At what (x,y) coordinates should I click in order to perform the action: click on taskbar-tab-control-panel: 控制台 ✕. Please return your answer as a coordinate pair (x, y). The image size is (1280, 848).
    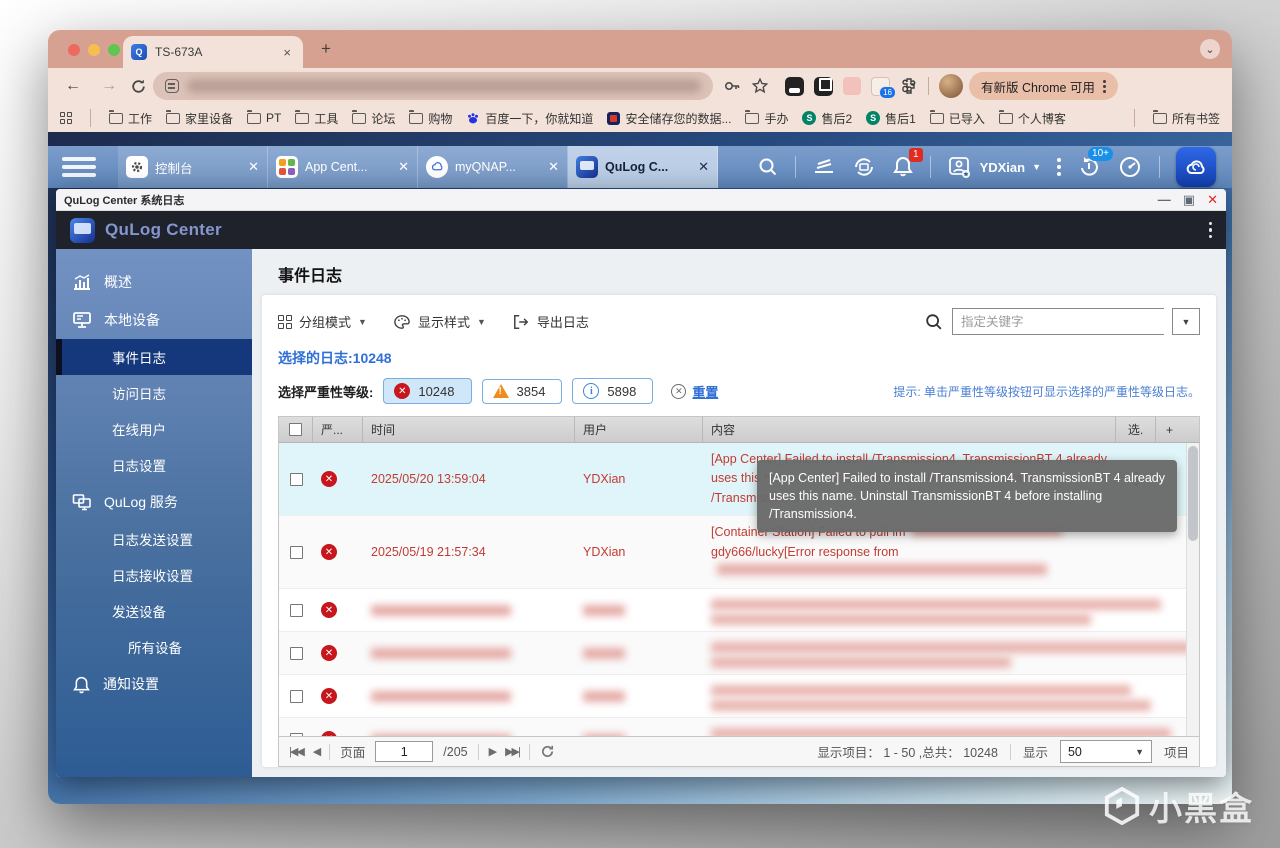
    Looking at the image, I should click on (193, 167).